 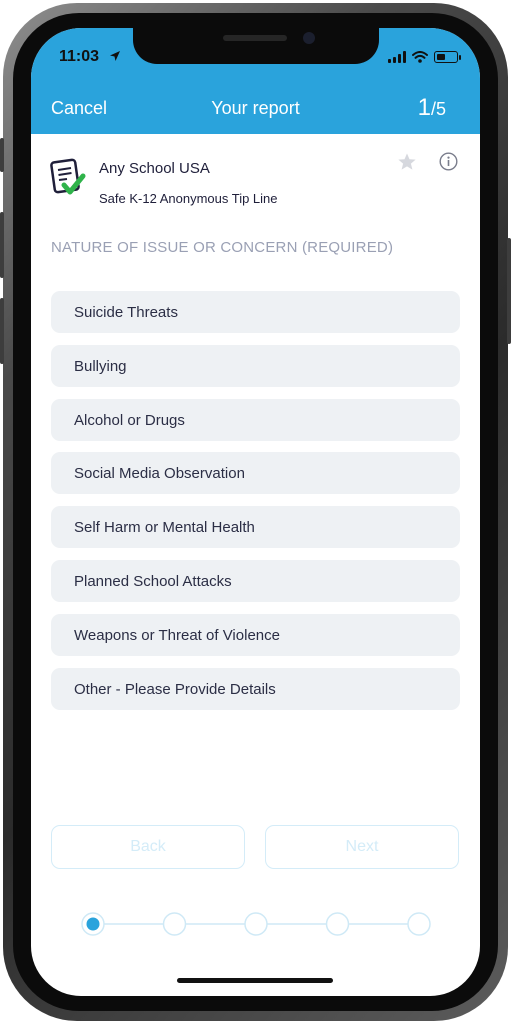 What do you see at coordinates (407, 162) in the screenshot?
I see `favorite-star-icon` at bounding box center [407, 162].